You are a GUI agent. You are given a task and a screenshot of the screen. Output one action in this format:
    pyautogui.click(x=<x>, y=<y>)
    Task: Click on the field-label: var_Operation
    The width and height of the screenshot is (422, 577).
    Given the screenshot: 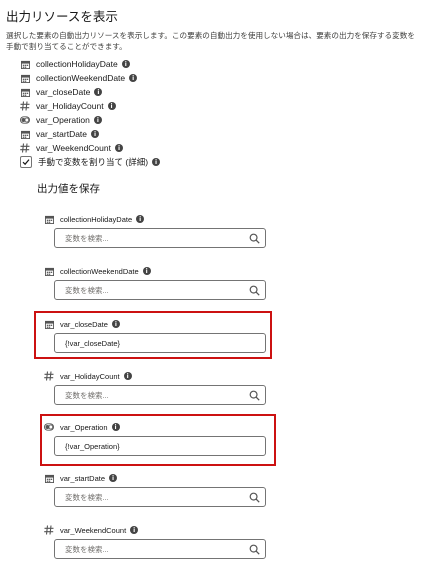 What is the action you would take?
    pyautogui.click(x=84, y=427)
    